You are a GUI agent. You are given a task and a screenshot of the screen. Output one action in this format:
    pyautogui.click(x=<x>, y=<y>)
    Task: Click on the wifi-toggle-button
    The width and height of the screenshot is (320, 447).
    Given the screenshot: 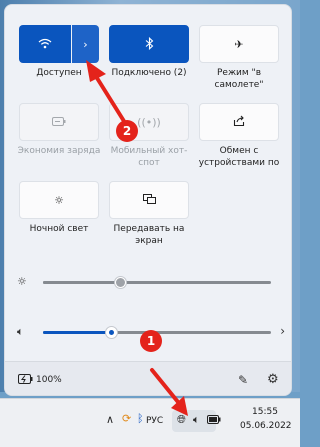 What is the action you would take?
    pyautogui.click(x=45, y=44)
    